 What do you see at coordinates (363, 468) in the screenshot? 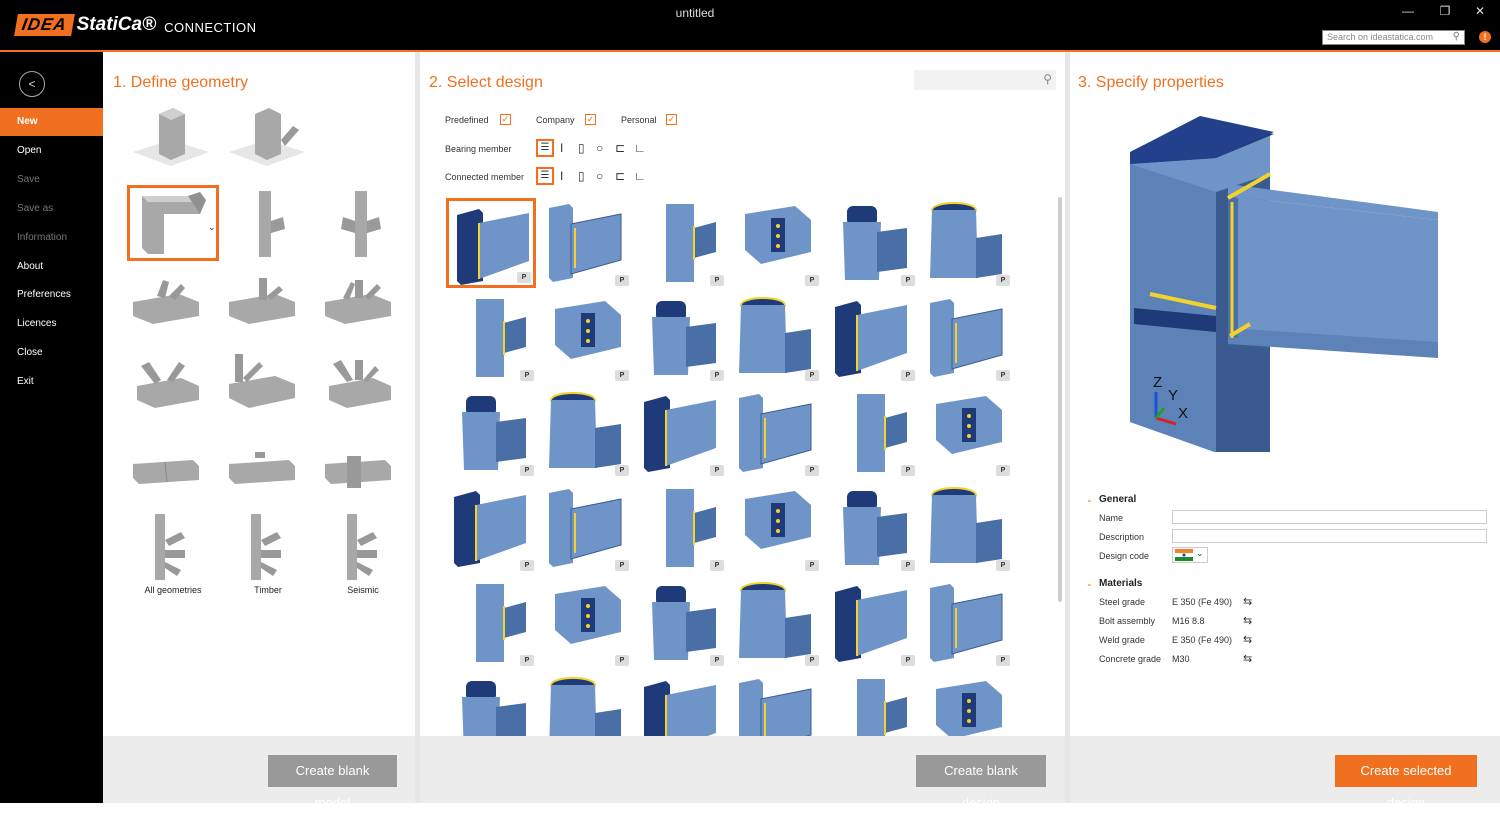
I see `geometry-beam-cross` at bounding box center [363, 468].